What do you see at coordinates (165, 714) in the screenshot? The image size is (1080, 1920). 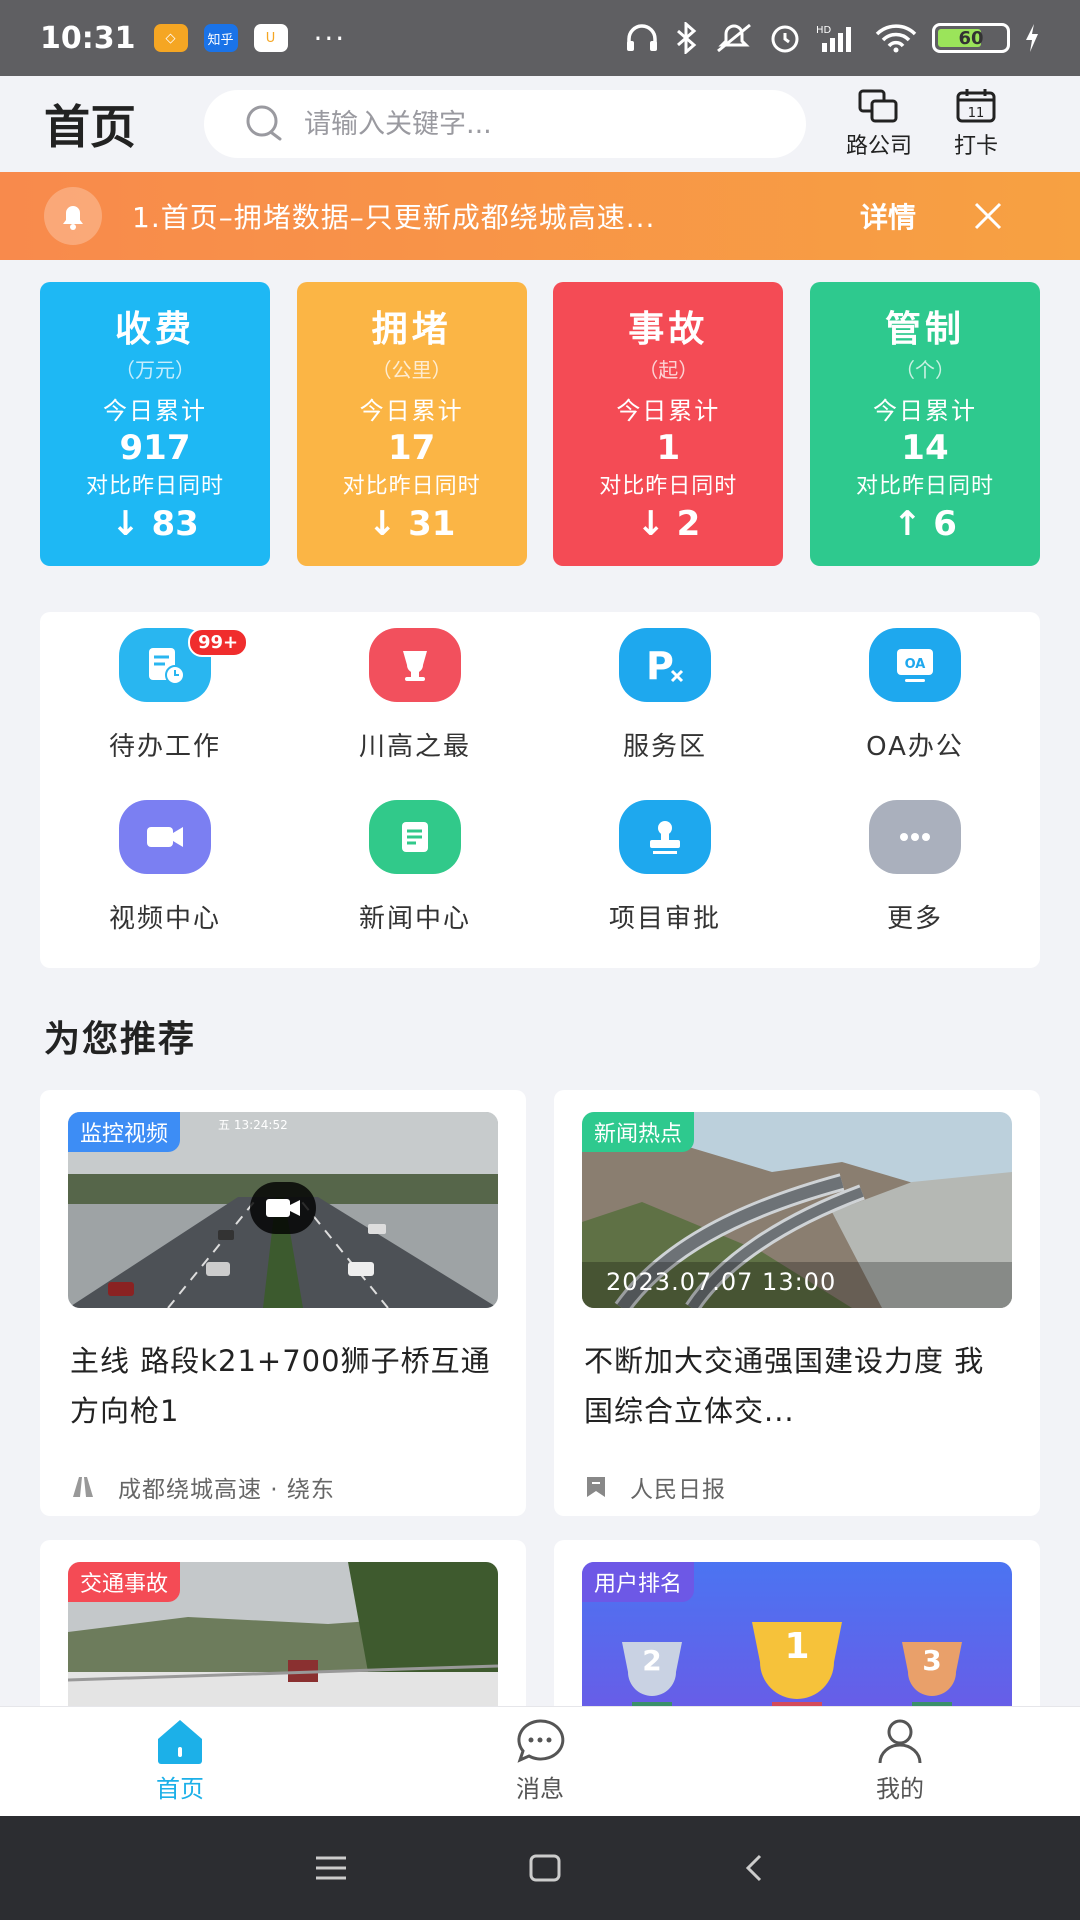 I see `shortcut-todo: 99+ 待办工作` at bounding box center [165, 714].